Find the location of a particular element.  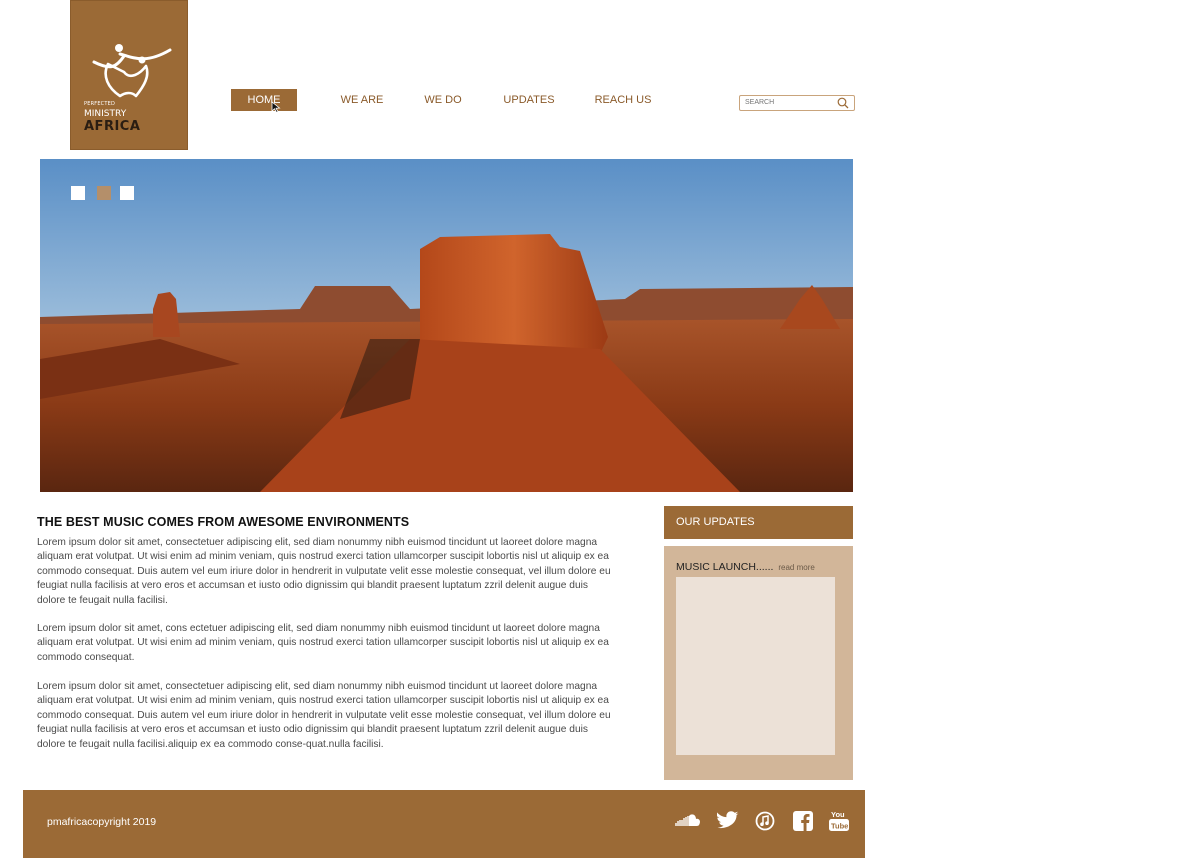

nav-home: HOME is located at coordinates (264, 100).